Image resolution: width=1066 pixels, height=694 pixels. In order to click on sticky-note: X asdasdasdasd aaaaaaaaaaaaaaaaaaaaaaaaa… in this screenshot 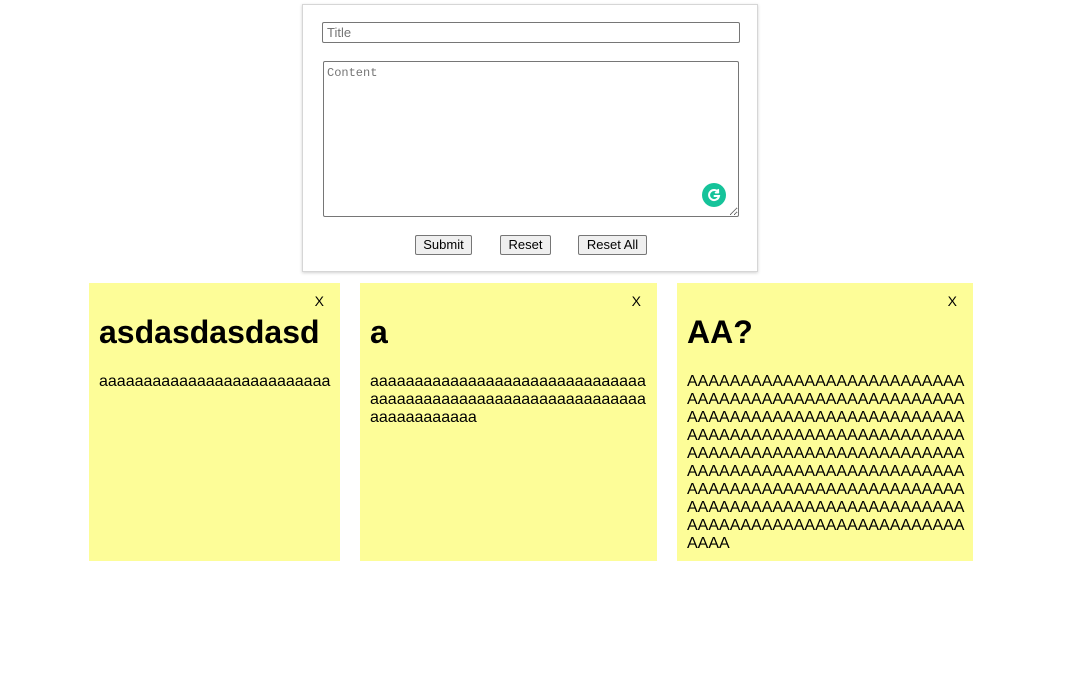, I will do `click(214, 422)`.